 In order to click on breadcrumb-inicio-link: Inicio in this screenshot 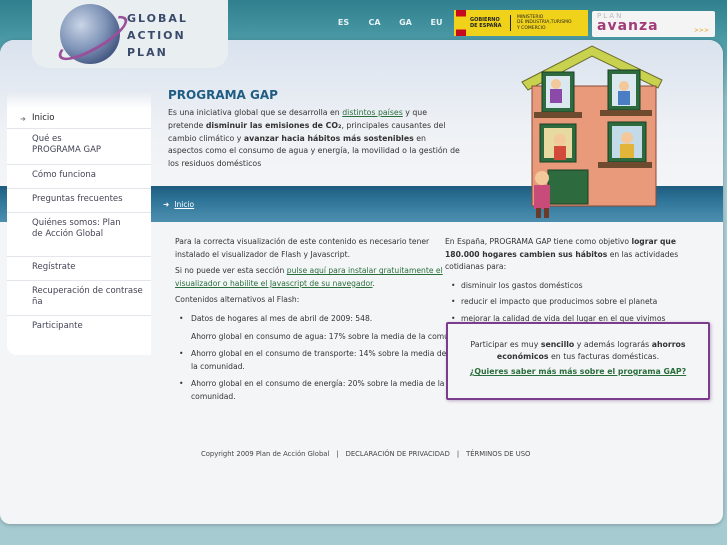, I will do `click(184, 204)`.